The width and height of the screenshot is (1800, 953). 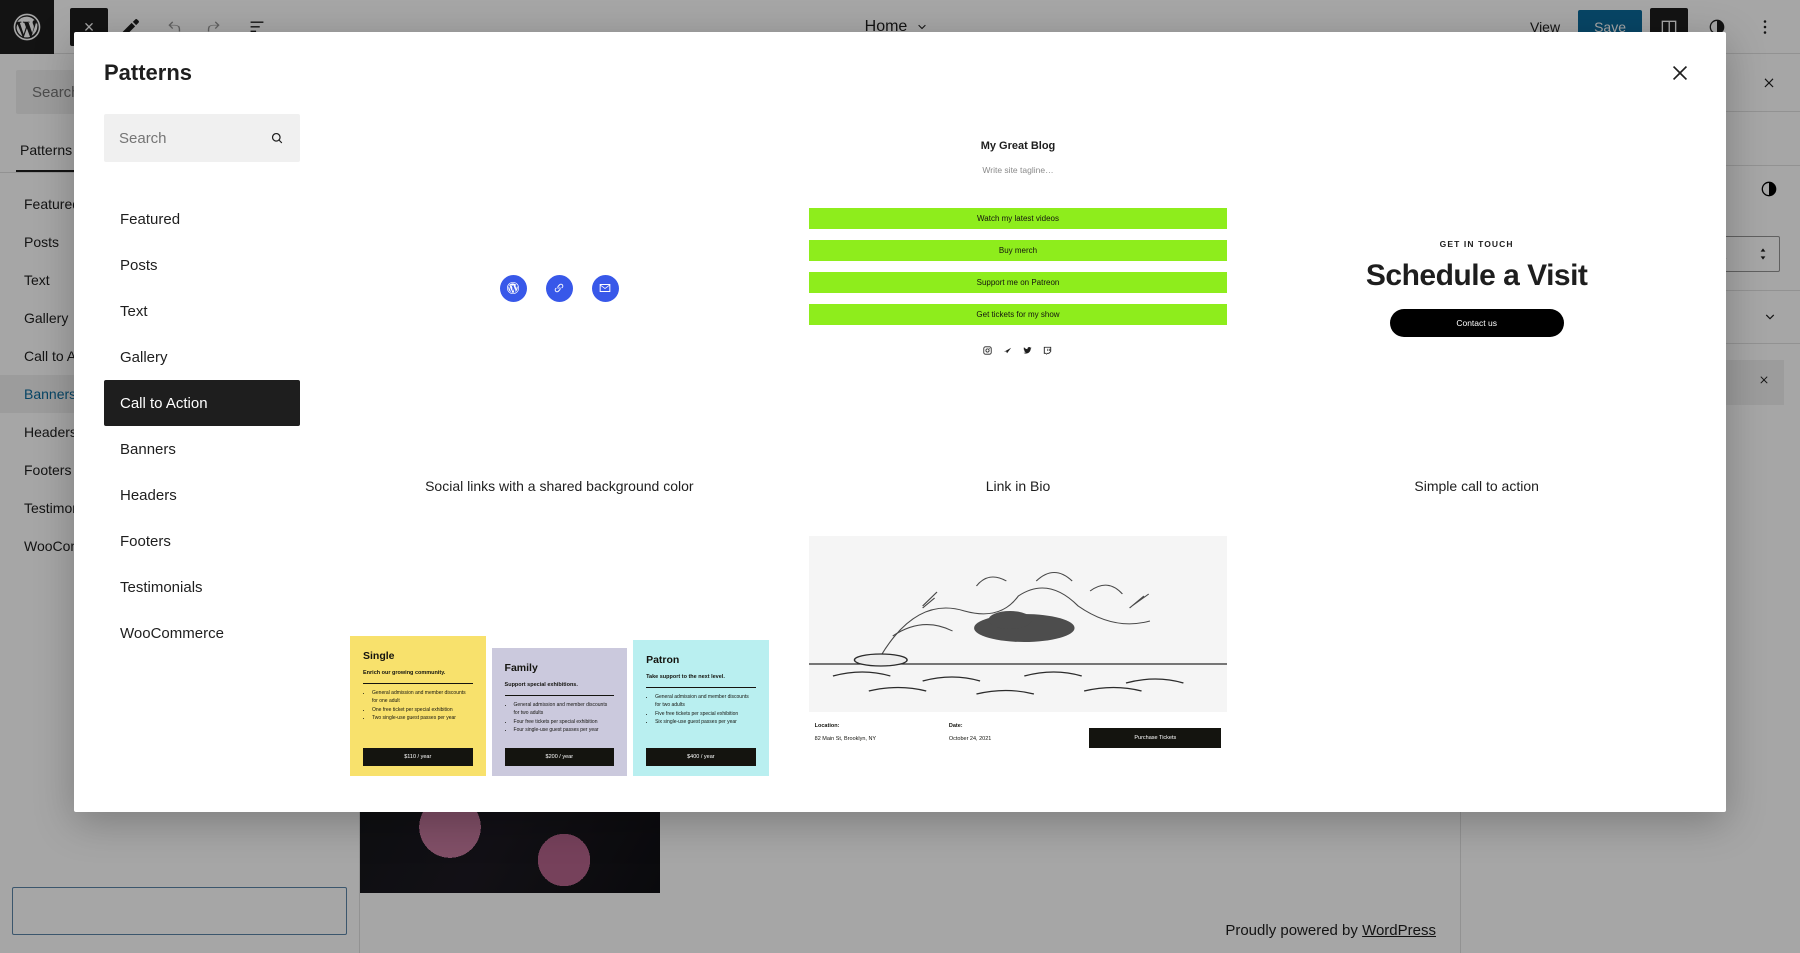 What do you see at coordinates (202, 138) in the screenshot?
I see `patterns-search-input: Search` at bounding box center [202, 138].